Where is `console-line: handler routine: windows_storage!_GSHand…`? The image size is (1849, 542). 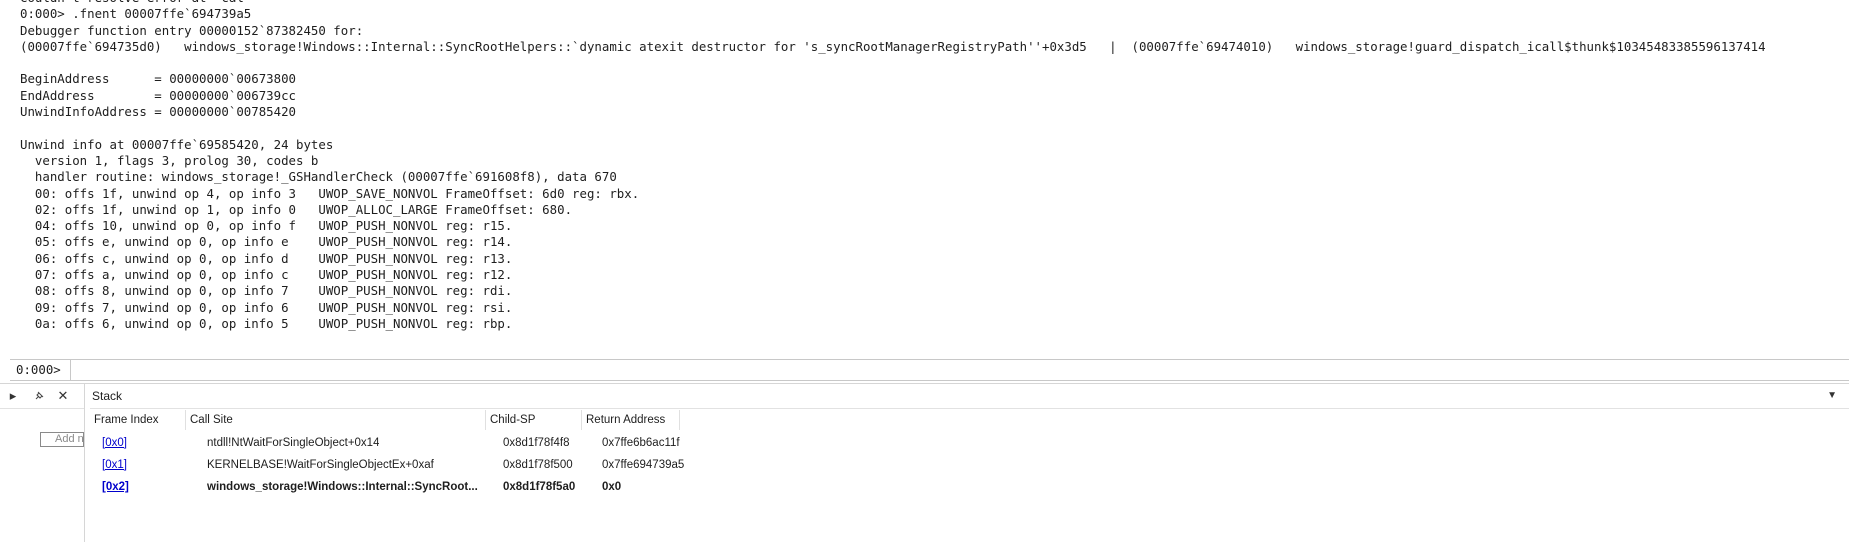
console-line: handler routine: windows_storage!_GSHand… is located at coordinates (318, 177).